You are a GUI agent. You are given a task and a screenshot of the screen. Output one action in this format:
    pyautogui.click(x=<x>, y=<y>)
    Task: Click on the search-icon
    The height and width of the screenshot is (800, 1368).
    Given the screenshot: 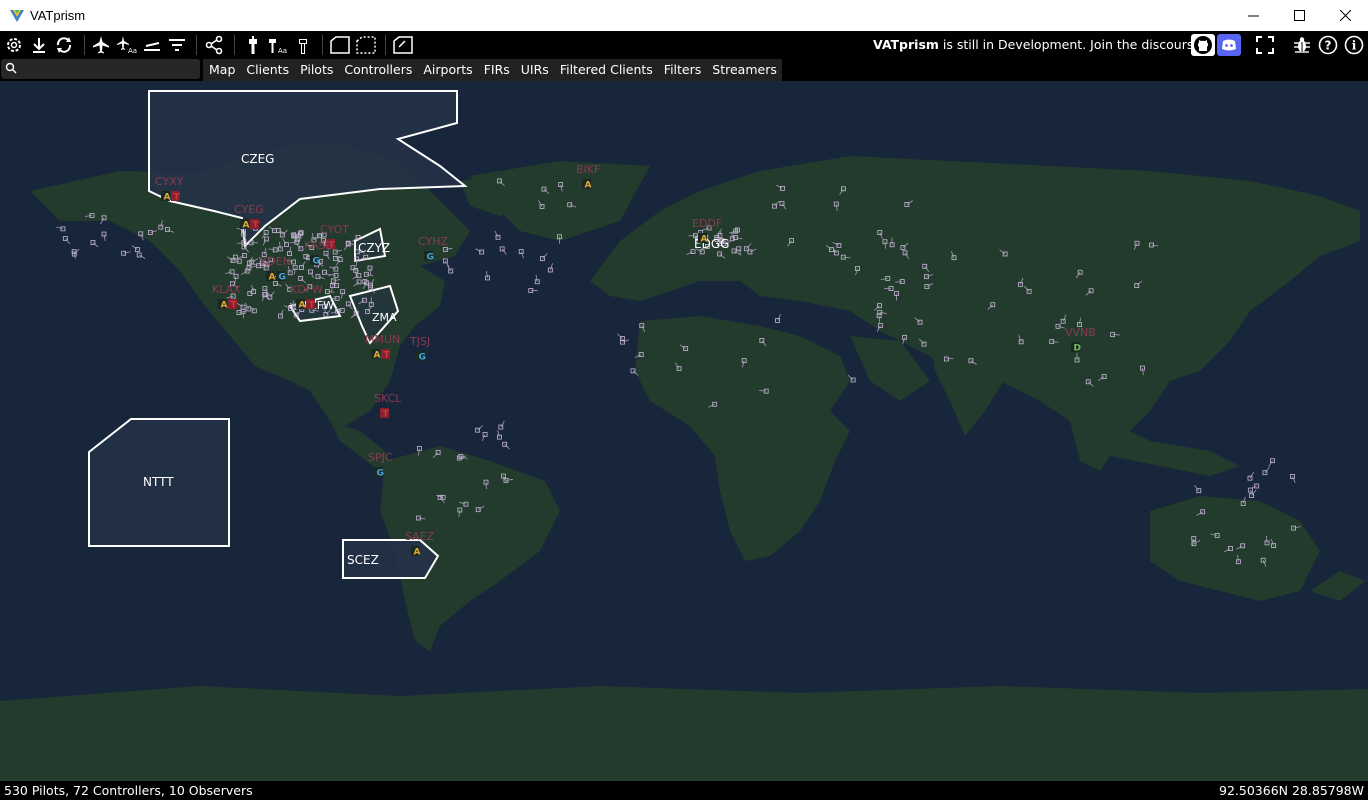 What is the action you would take?
    pyautogui.click(x=11, y=68)
    